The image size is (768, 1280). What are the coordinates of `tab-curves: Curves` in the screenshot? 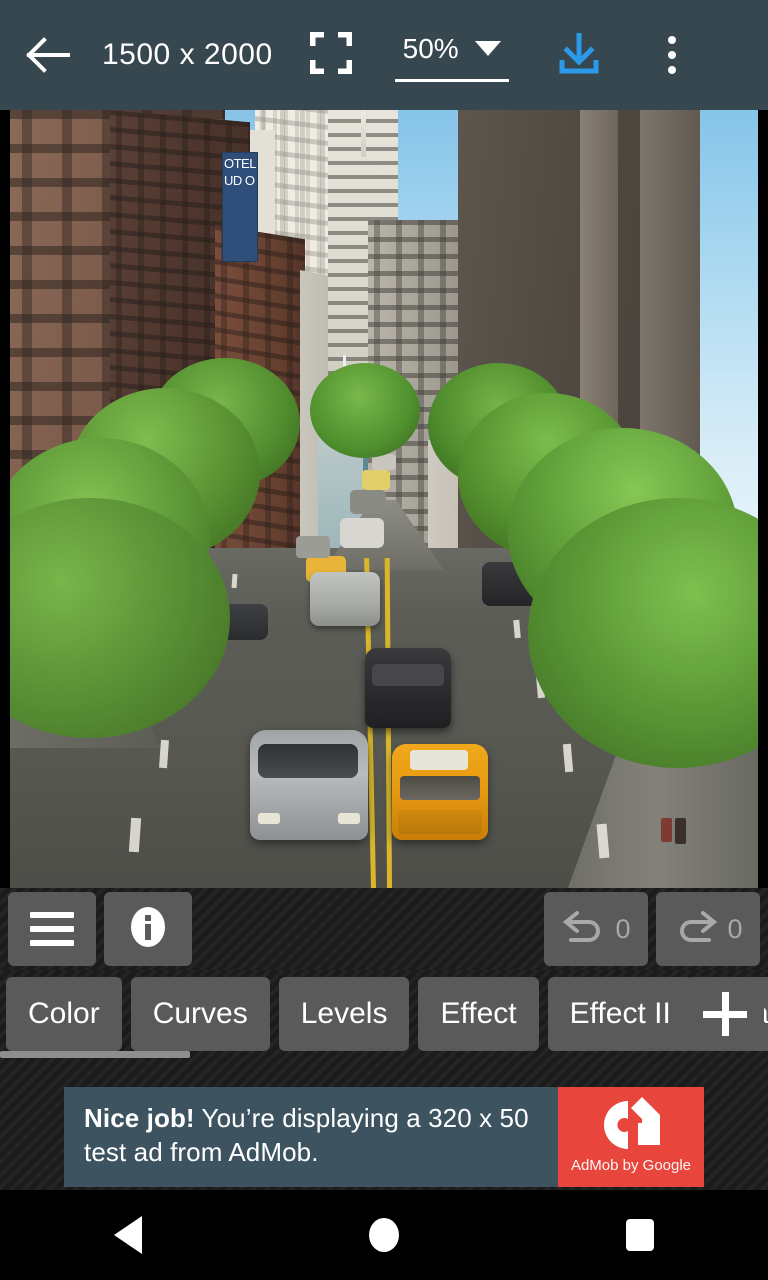 It's located at (200, 1014).